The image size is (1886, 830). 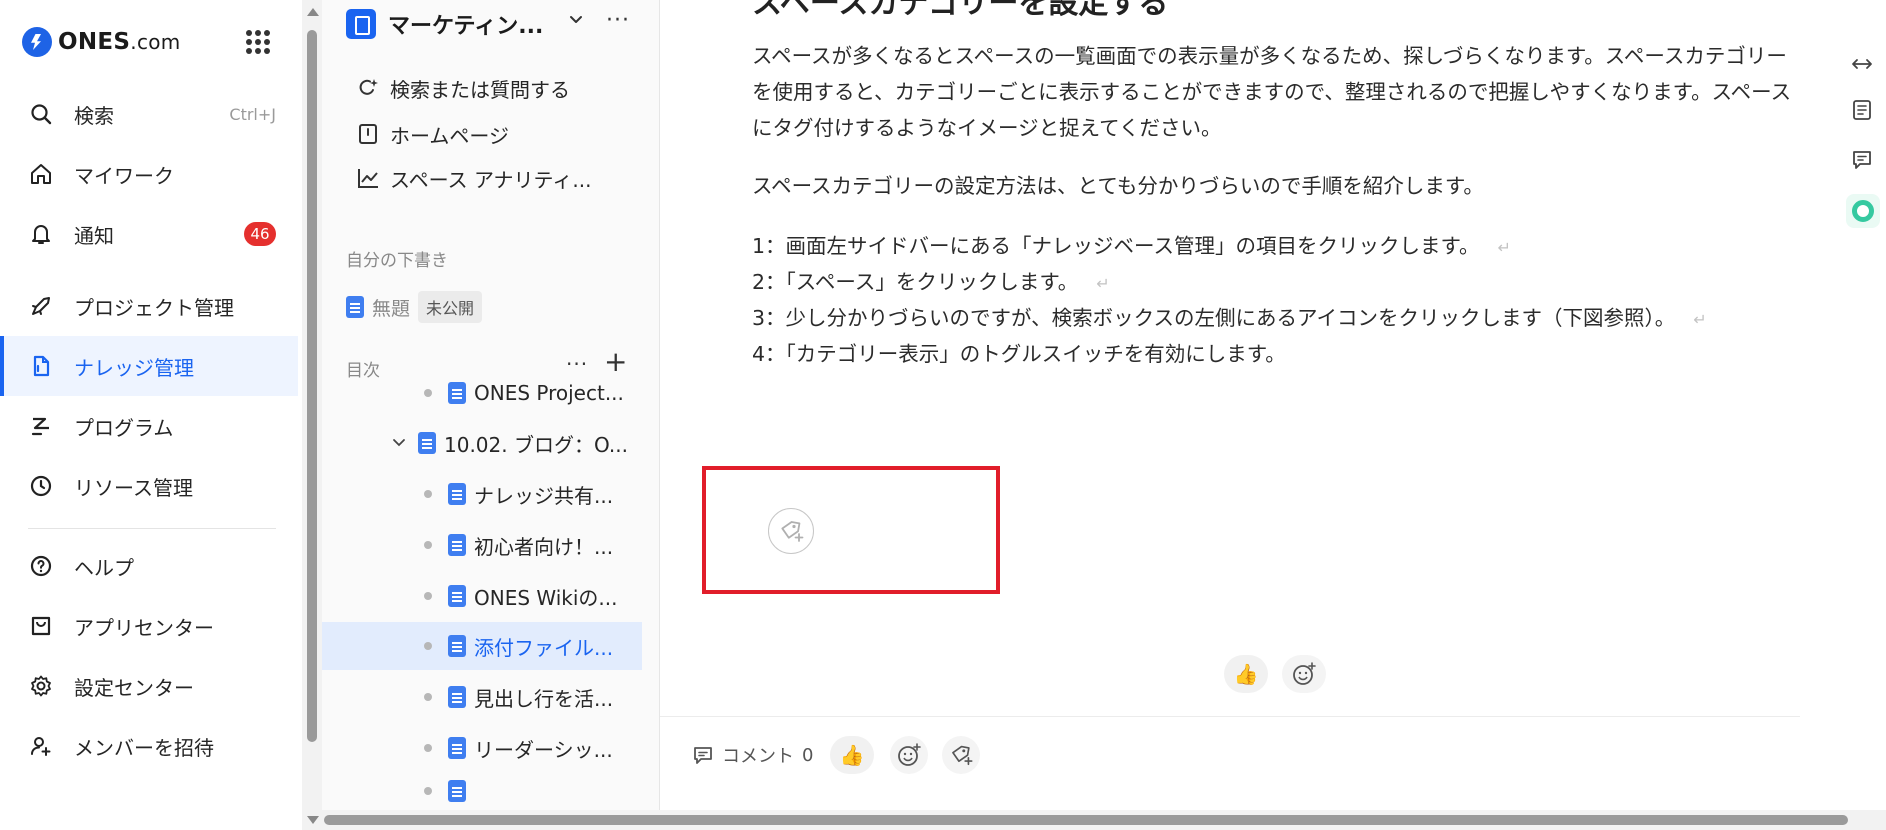 I want to click on nav-settings: 設定センター, so click(x=149, y=686).